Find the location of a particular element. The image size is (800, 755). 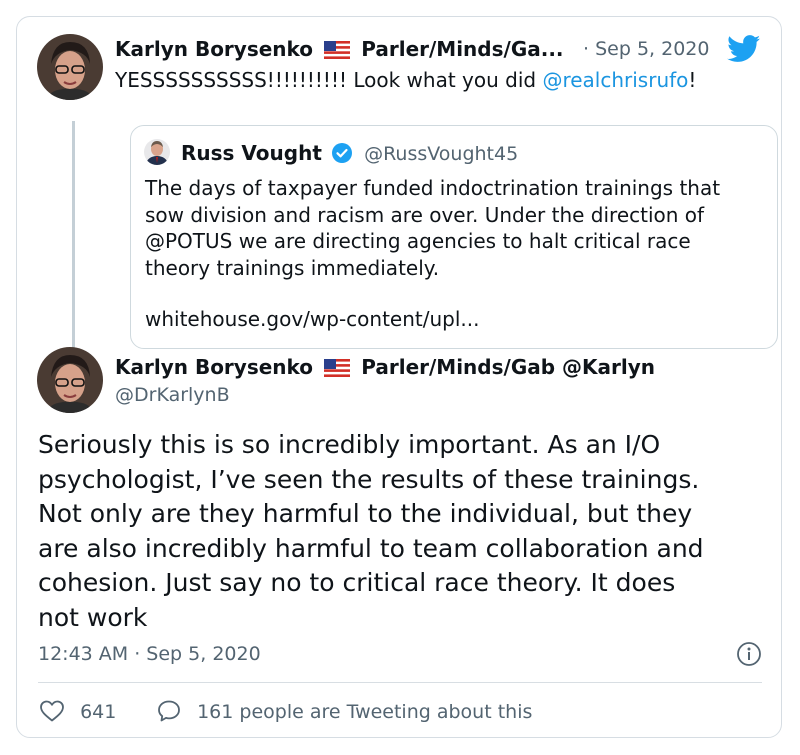

like-count: 641 is located at coordinates (98, 712).